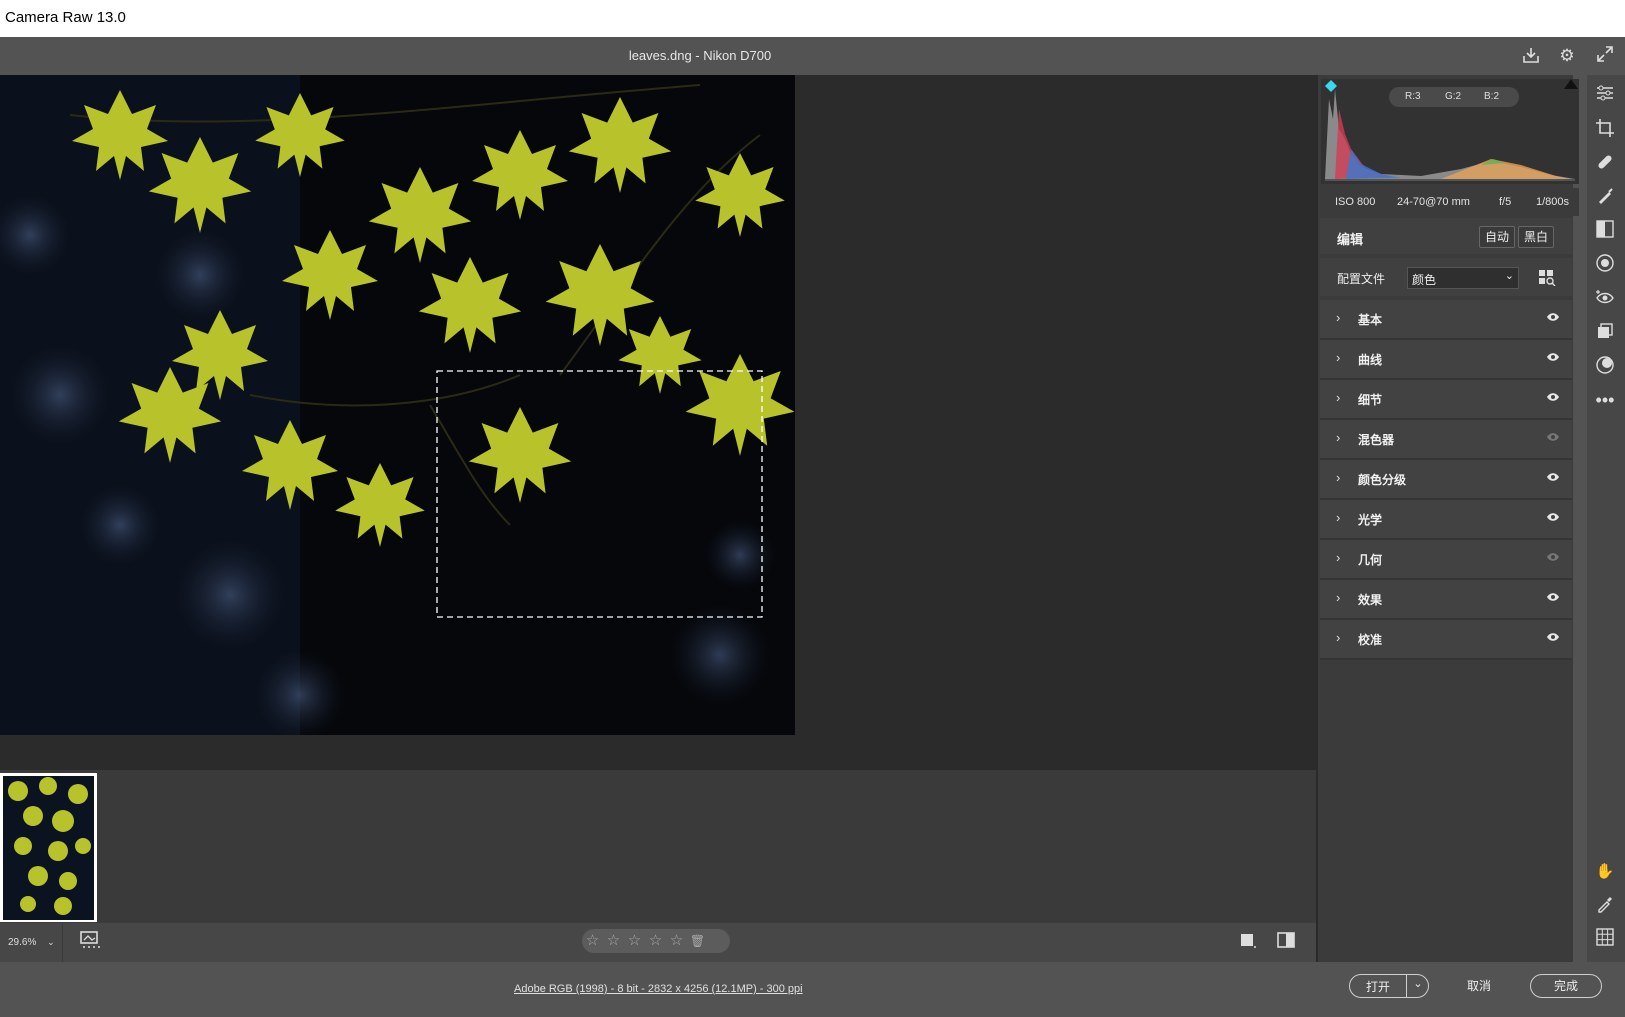 Image resolution: width=1625 pixels, height=1017 pixels. I want to click on crop-icon, so click(1605, 130).